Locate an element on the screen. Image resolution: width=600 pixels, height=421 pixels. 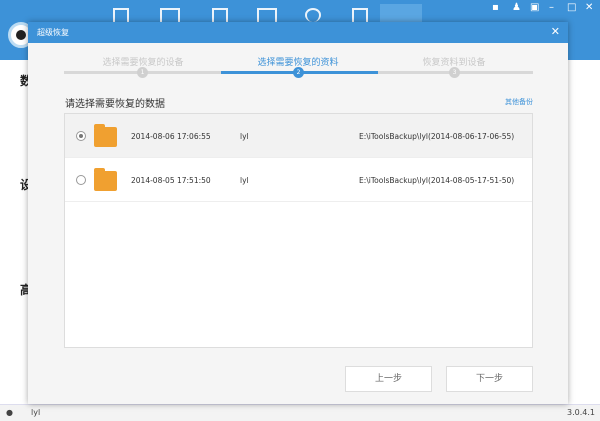
status-user: lyl is located at coordinates (36, 412).